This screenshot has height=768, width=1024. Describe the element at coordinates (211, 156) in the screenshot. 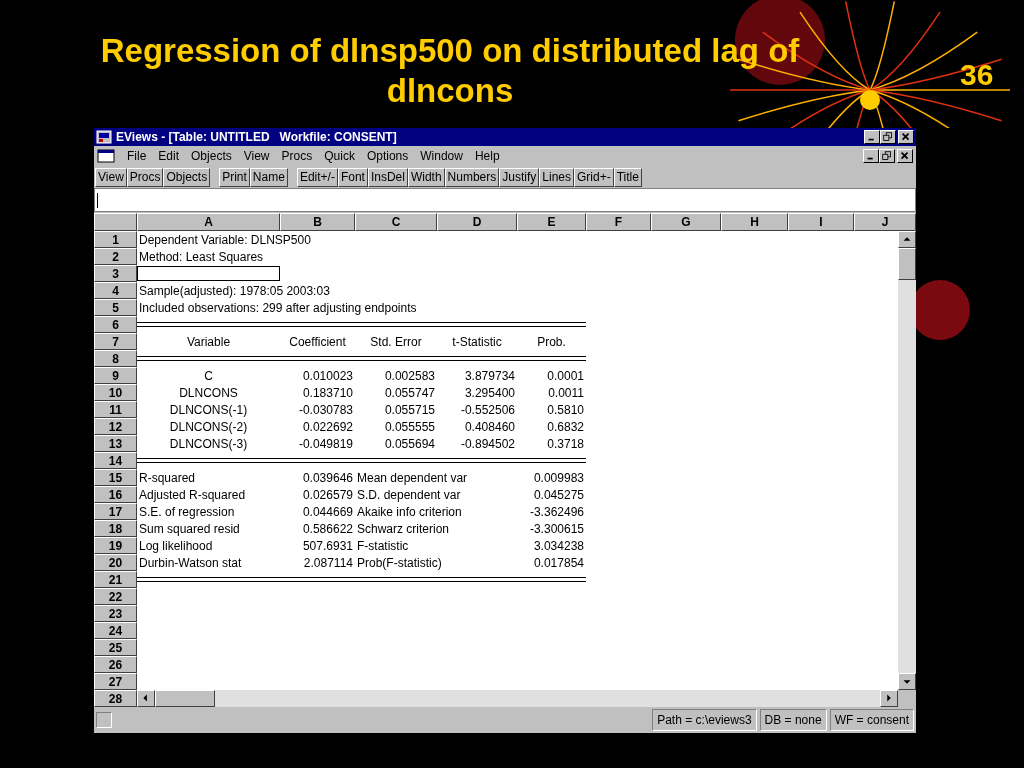

I see `menu-item: Objects` at that location.